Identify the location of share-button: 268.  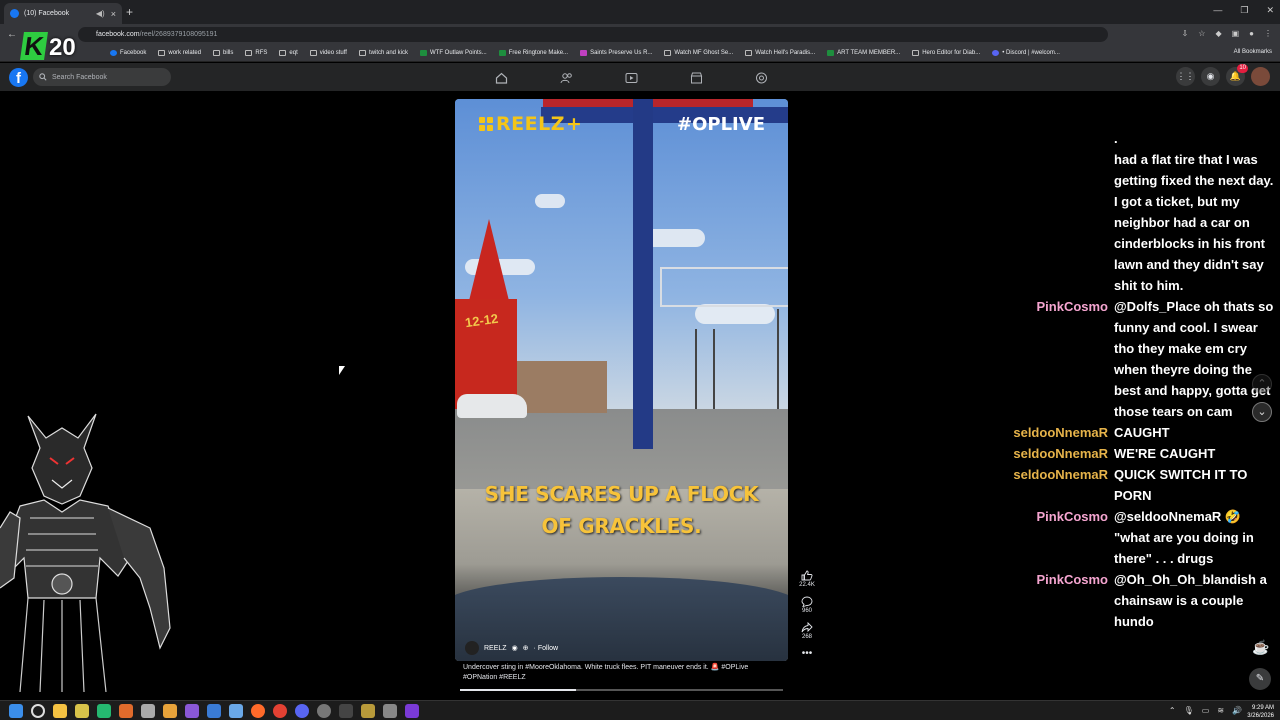
(807, 631).